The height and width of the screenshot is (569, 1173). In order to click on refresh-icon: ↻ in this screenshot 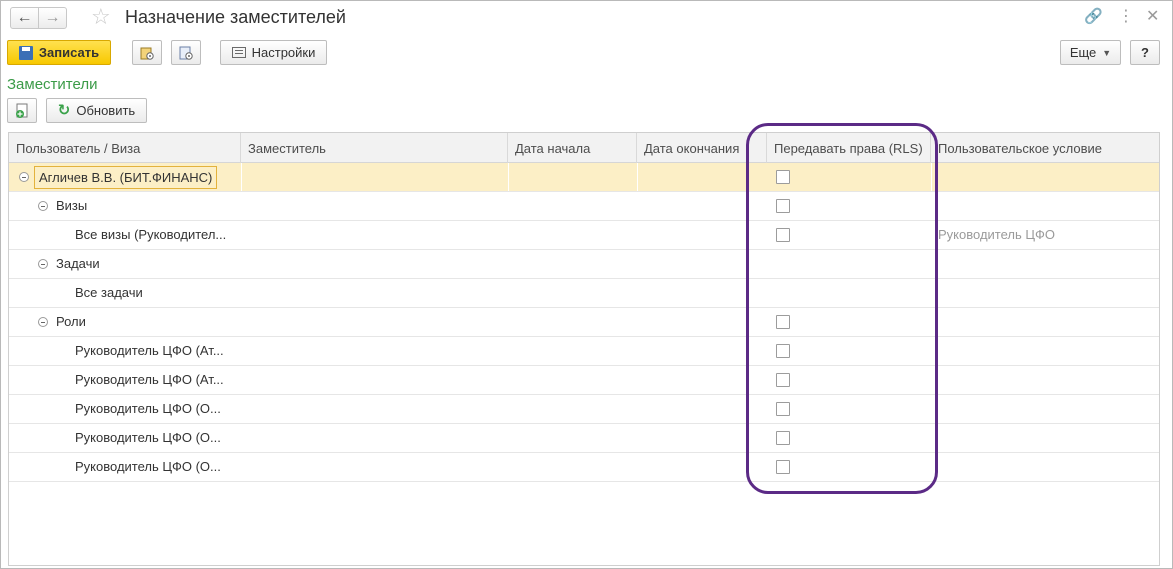, I will do `click(64, 110)`.